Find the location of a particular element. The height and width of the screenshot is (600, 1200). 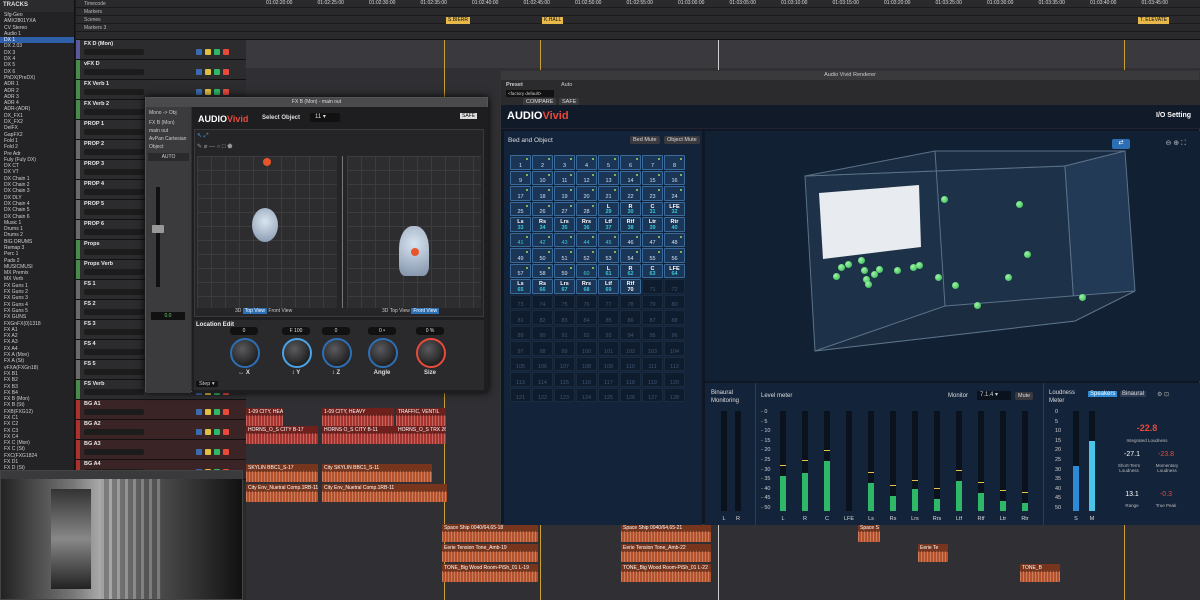

channel-cell: 94 is located at coordinates (630, 332).